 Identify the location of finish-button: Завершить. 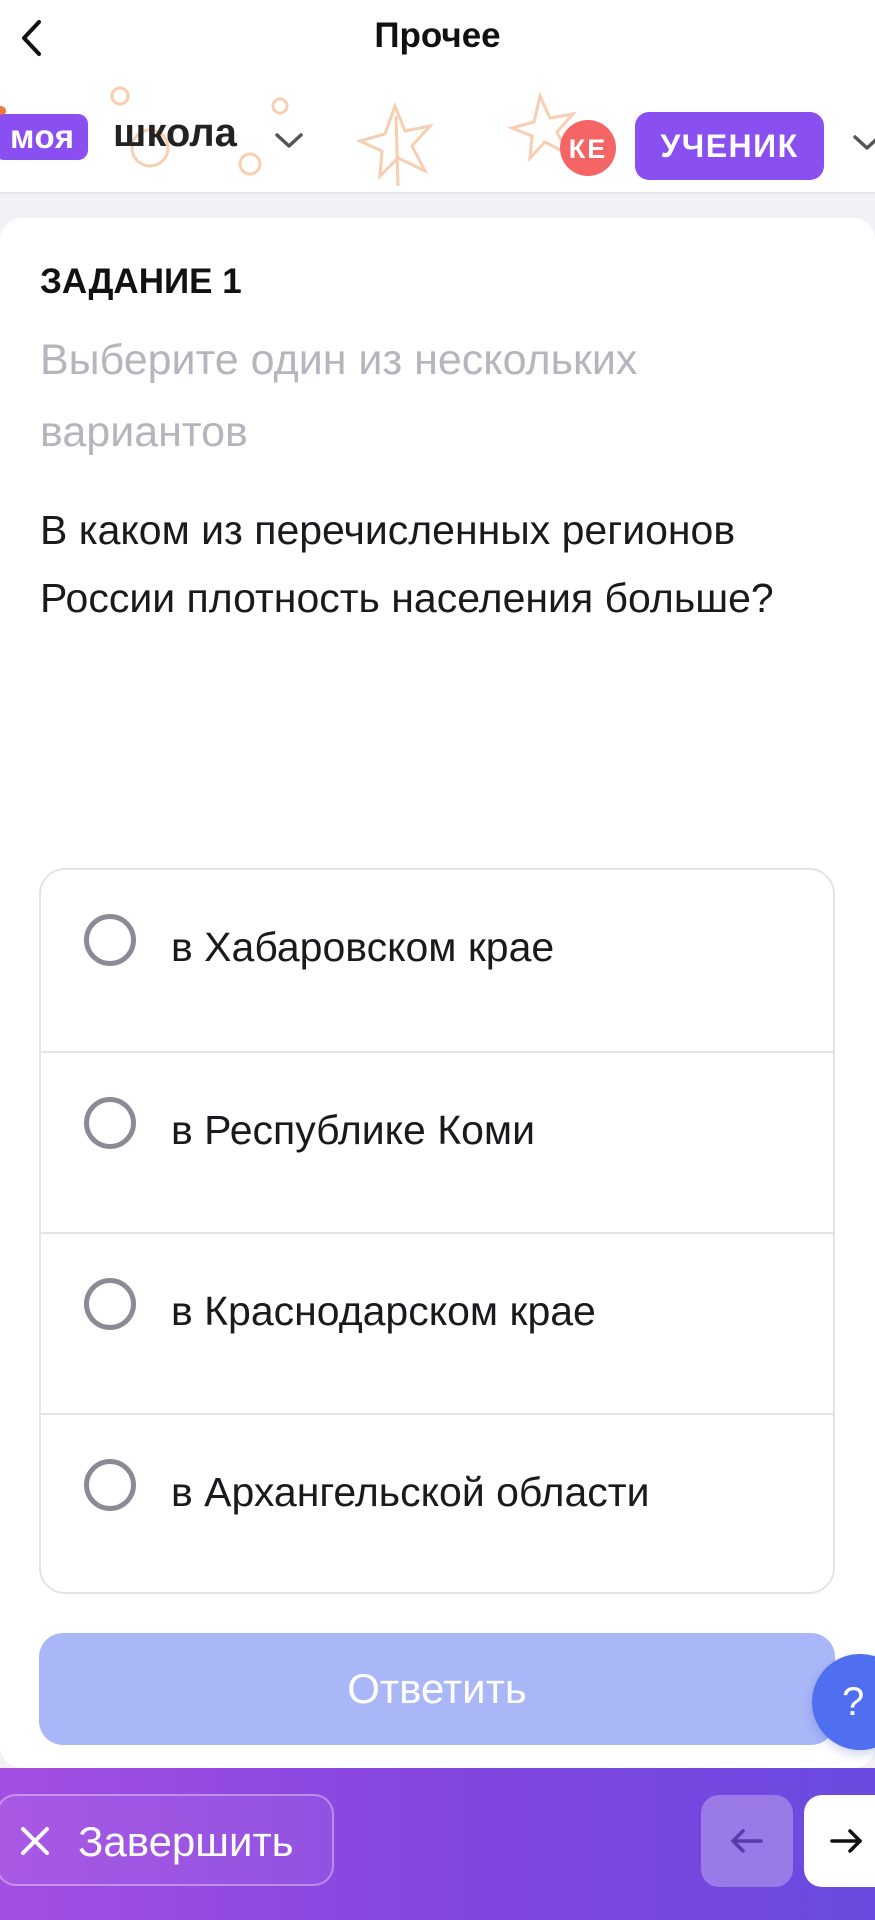
(167, 1840).